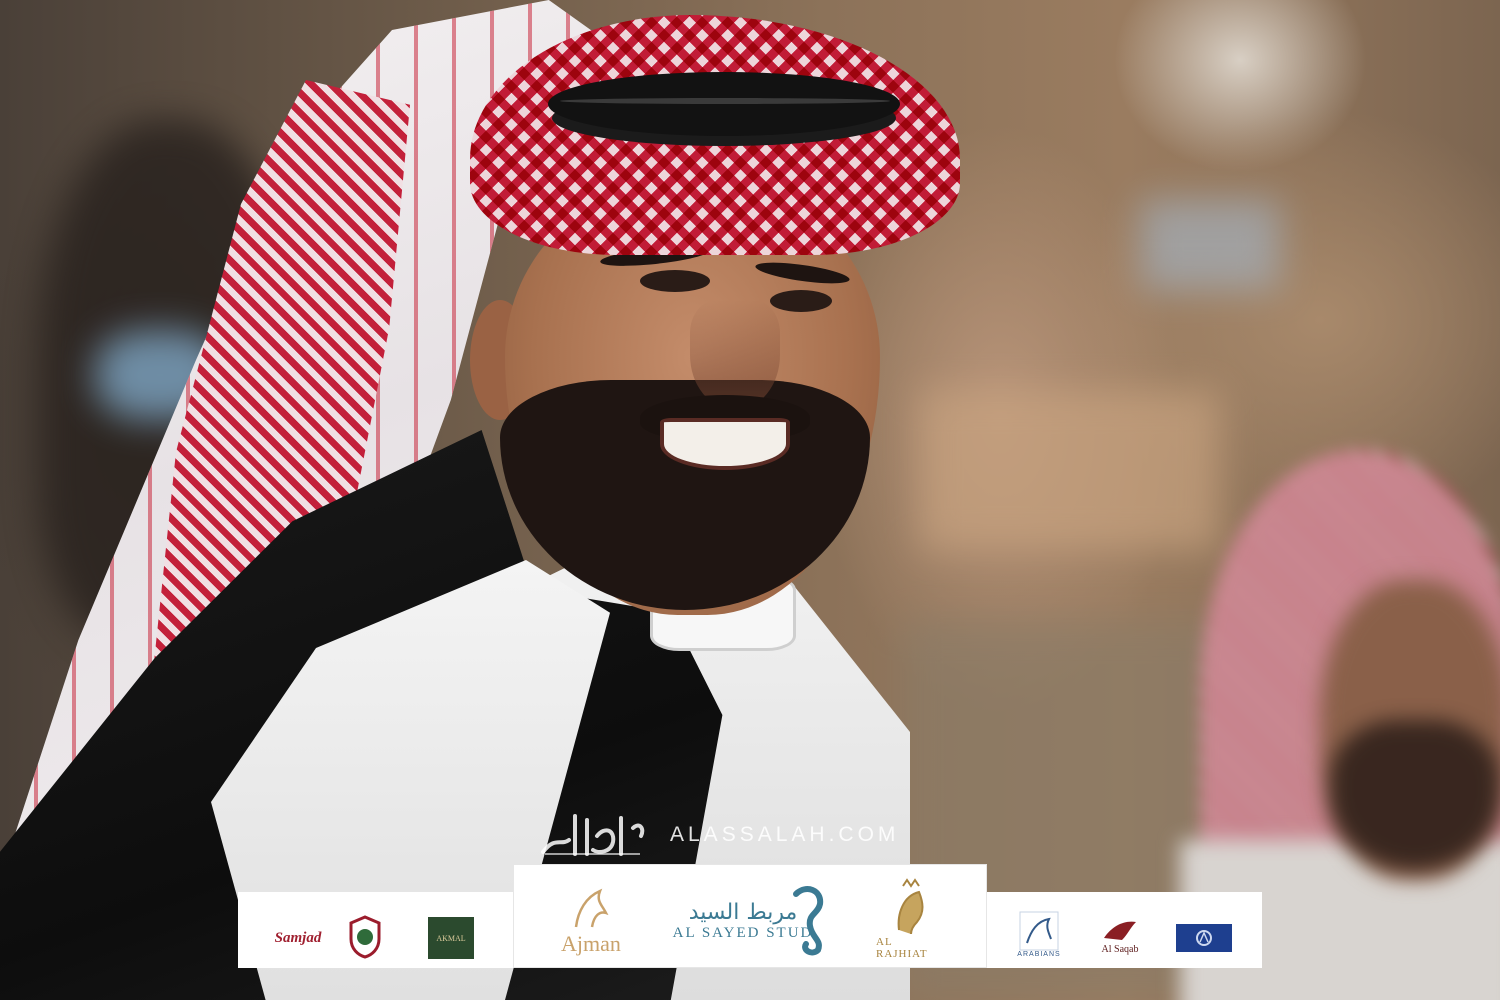  I want to click on agal-highlight, so click(725, 101).